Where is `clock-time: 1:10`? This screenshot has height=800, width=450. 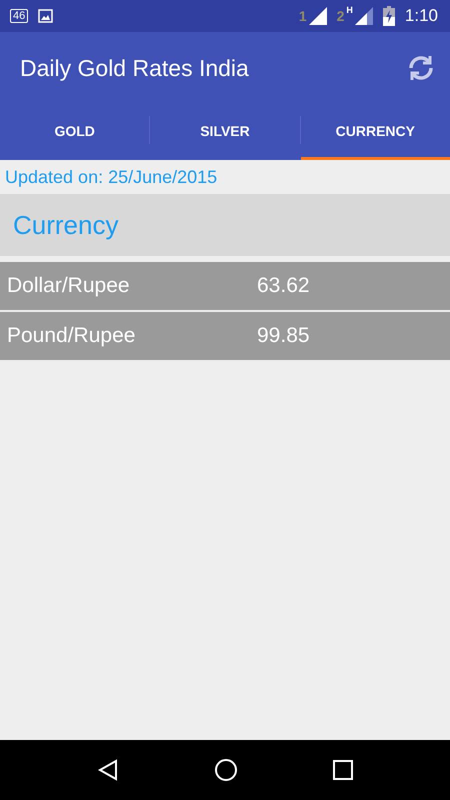
clock-time: 1:10 is located at coordinates (421, 16).